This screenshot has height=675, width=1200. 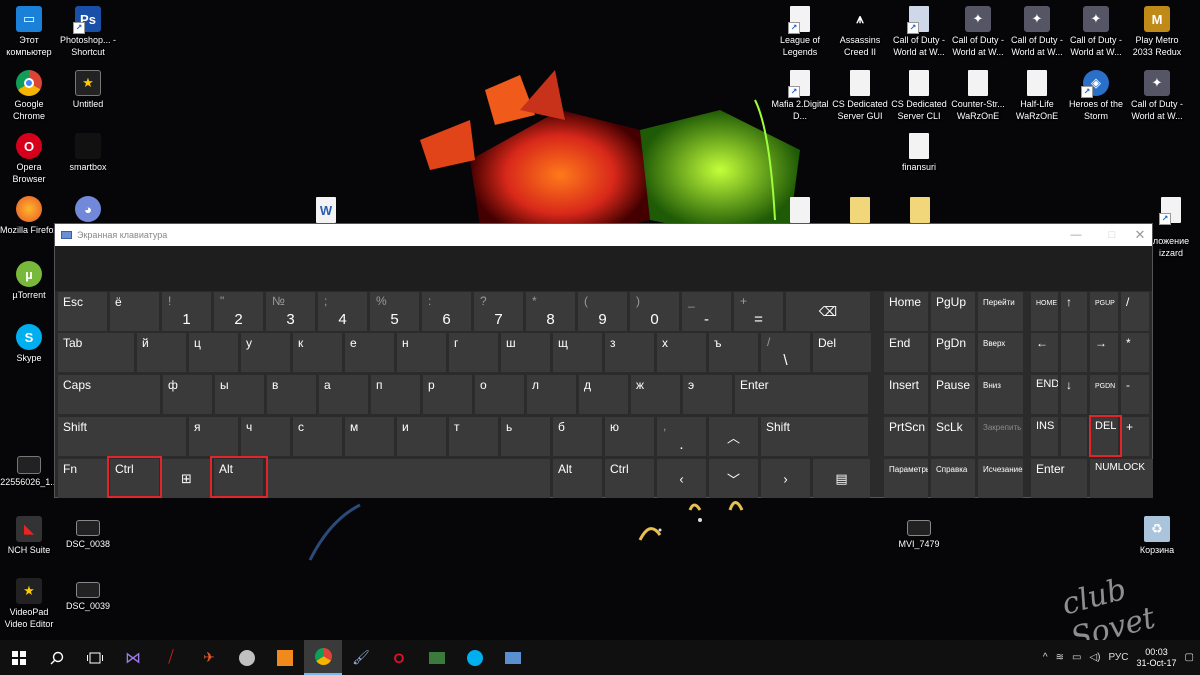 I want to click on key-r0-10: (9, so click(x=602, y=311).